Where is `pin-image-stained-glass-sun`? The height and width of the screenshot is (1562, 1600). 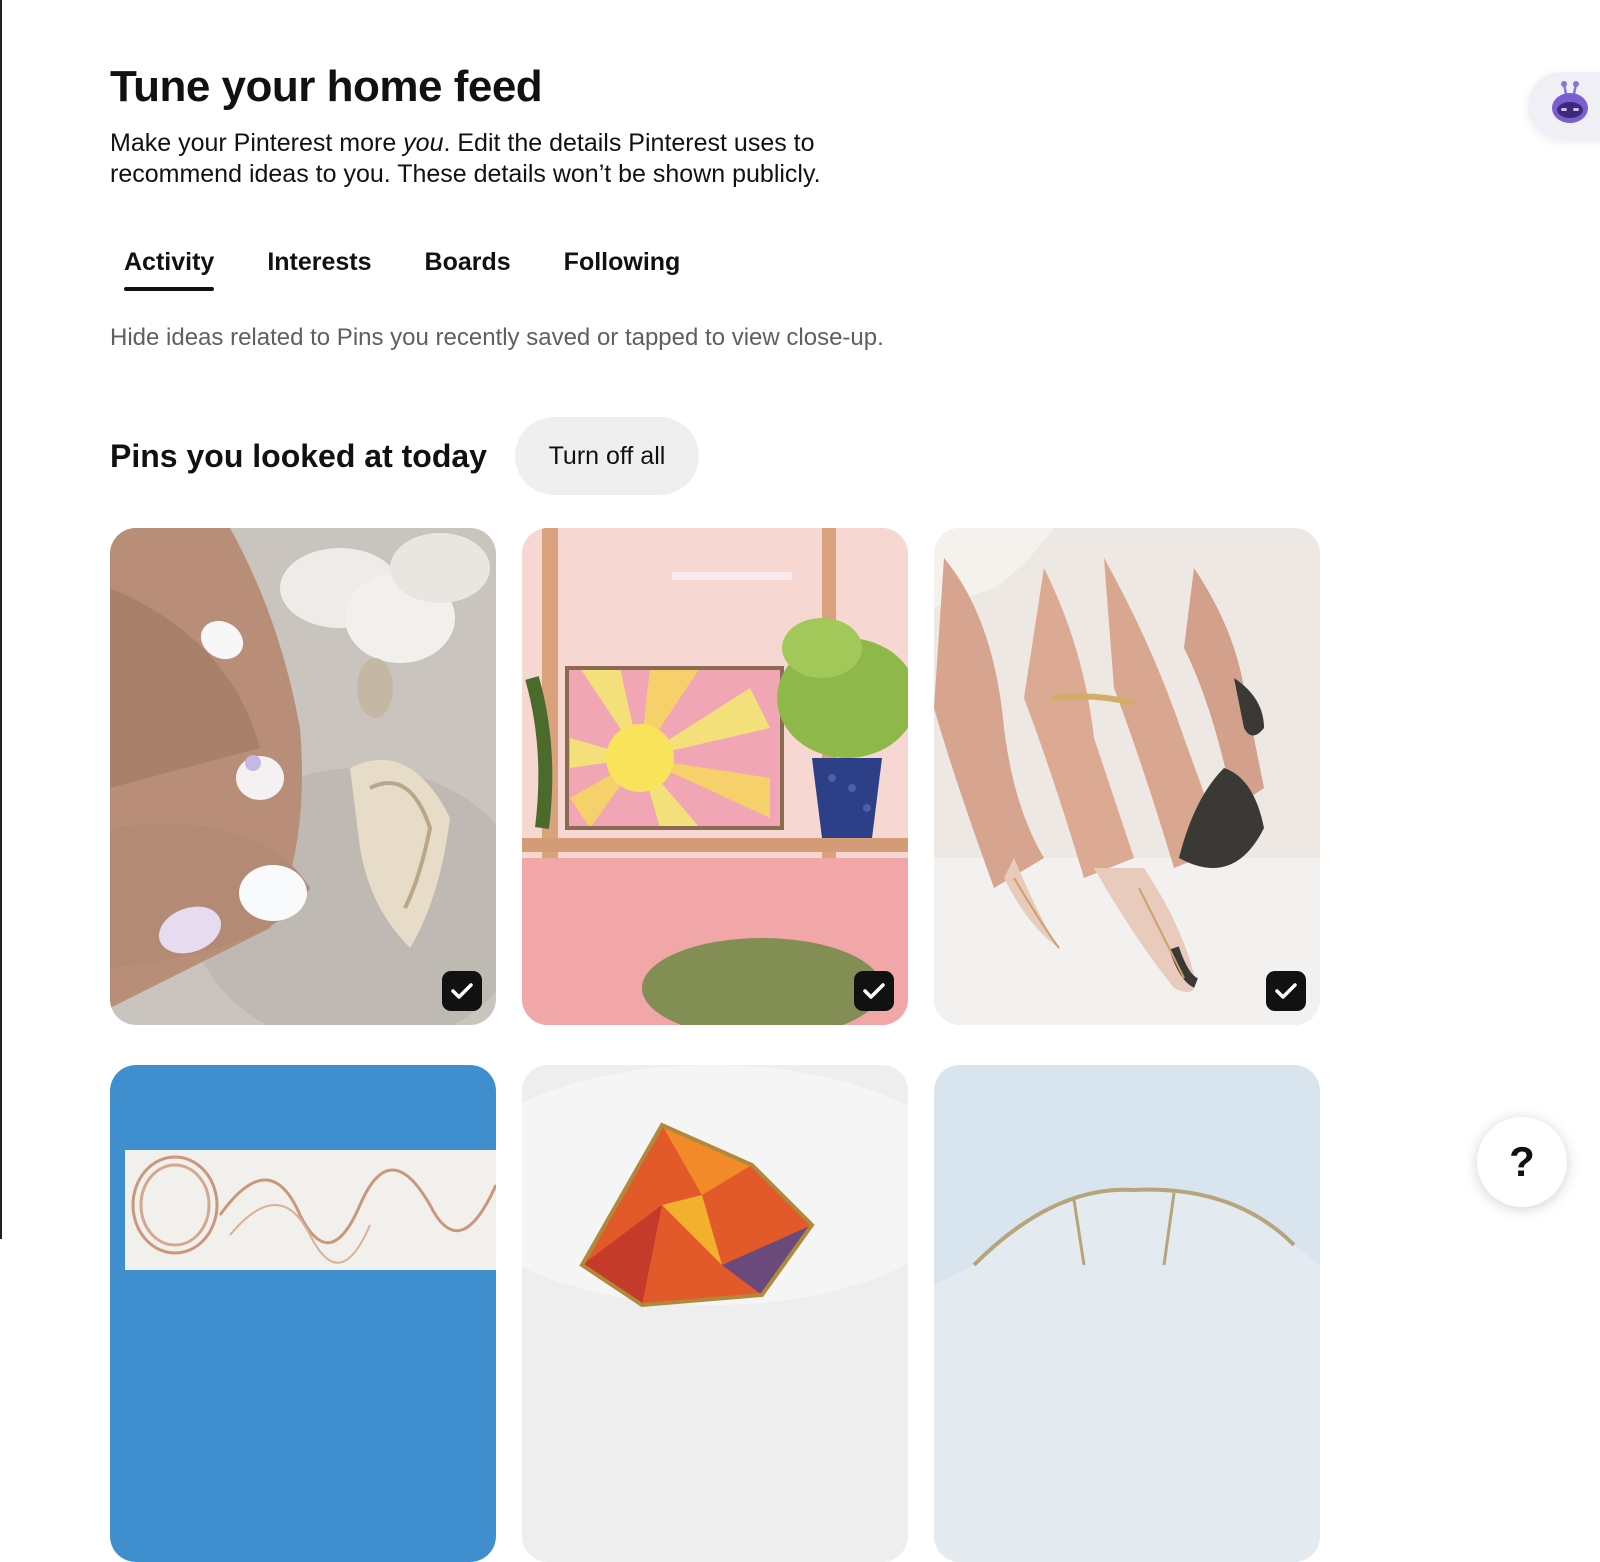
pin-image-stained-glass-sun is located at coordinates (715, 776).